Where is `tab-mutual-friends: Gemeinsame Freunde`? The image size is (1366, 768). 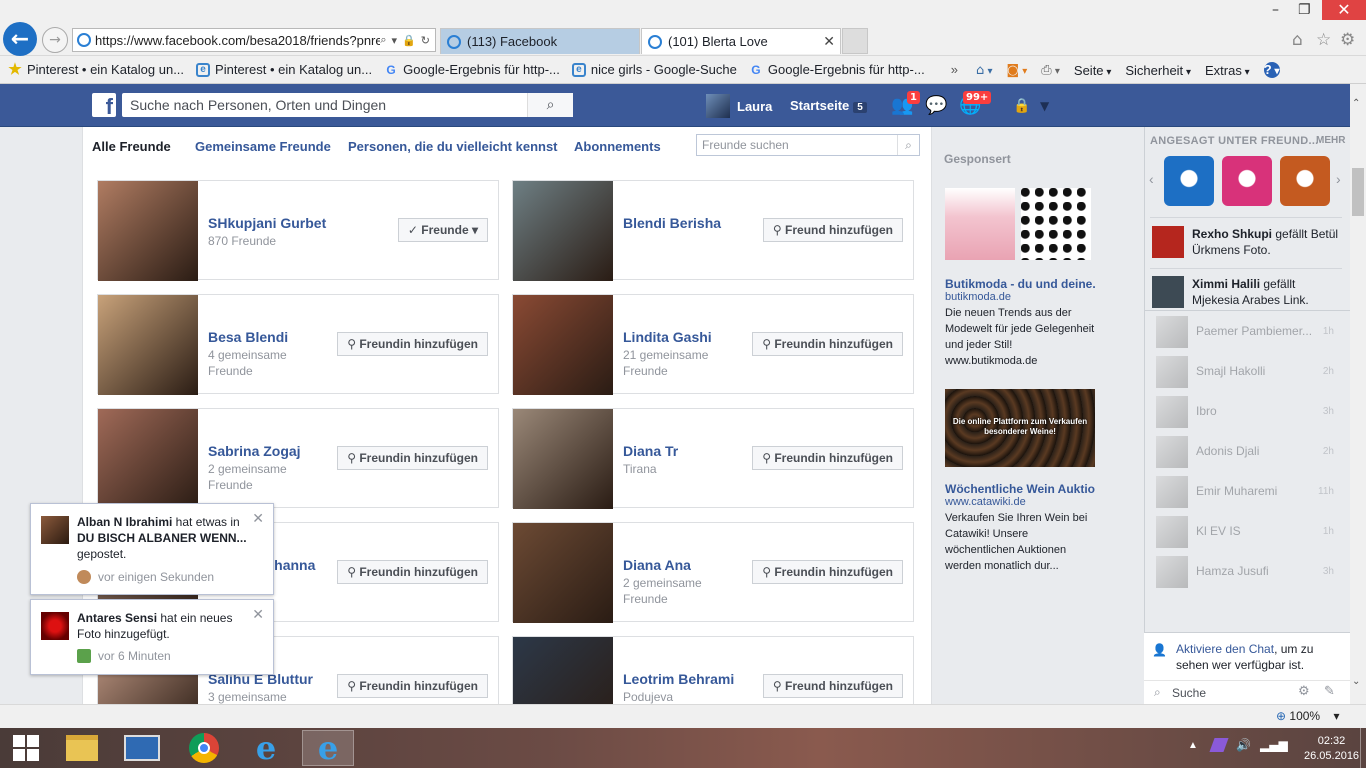 tab-mutual-friends: Gemeinsame Freunde is located at coordinates (263, 146).